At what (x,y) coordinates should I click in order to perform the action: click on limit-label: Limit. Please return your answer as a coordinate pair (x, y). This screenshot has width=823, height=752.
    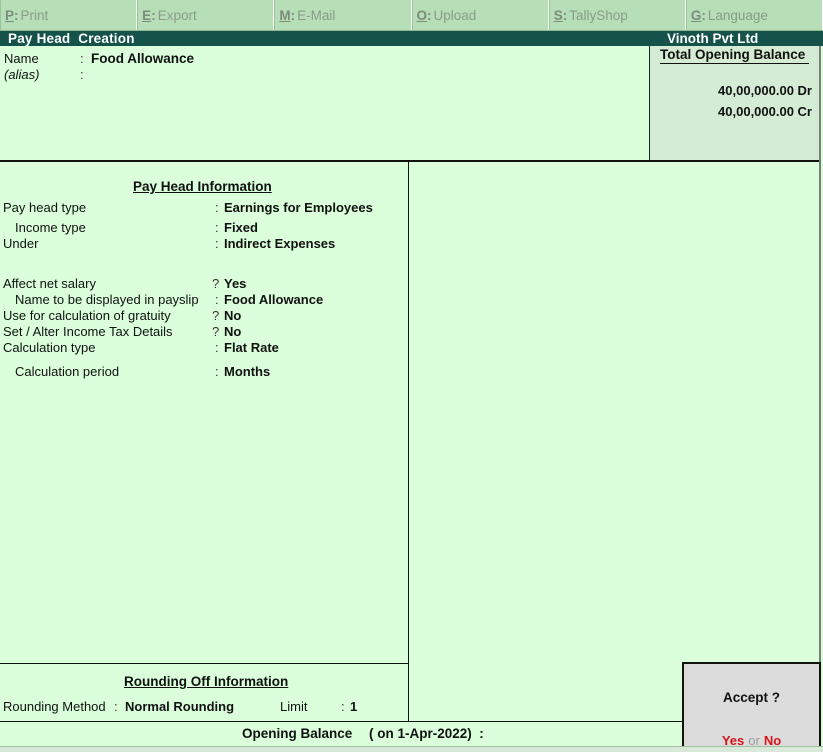
    Looking at the image, I should click on (294, 706).